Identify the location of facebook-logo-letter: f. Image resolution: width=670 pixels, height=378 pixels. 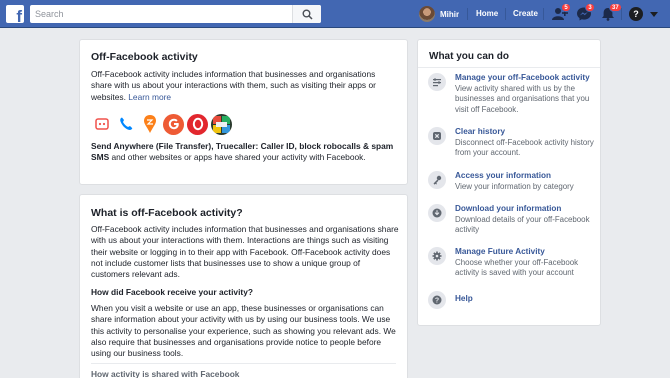
(19, 16).